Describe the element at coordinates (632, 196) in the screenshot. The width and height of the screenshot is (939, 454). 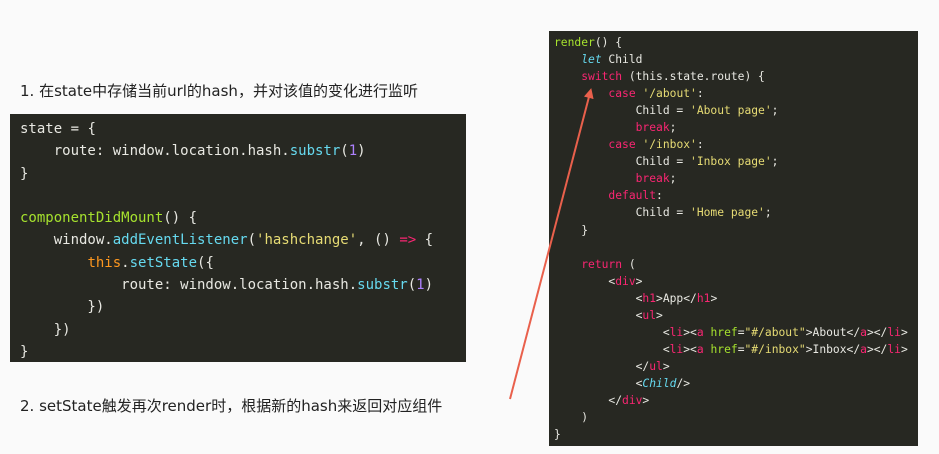
I see `code-token: default` at that location.